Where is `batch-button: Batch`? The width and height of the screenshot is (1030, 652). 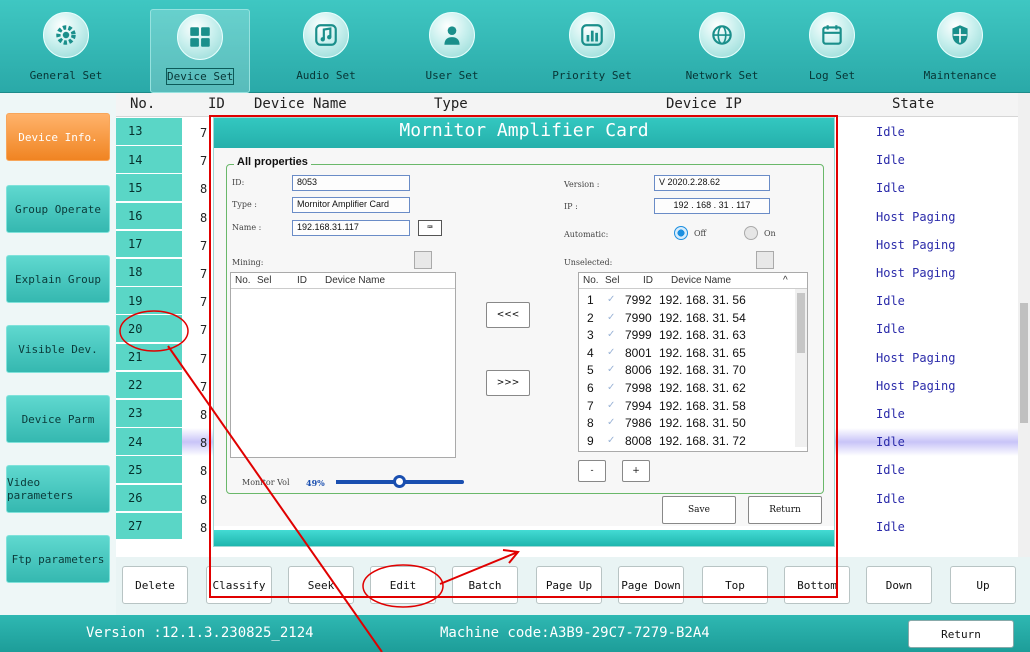
batch-button: Batch is located at coordinates (485, 585).